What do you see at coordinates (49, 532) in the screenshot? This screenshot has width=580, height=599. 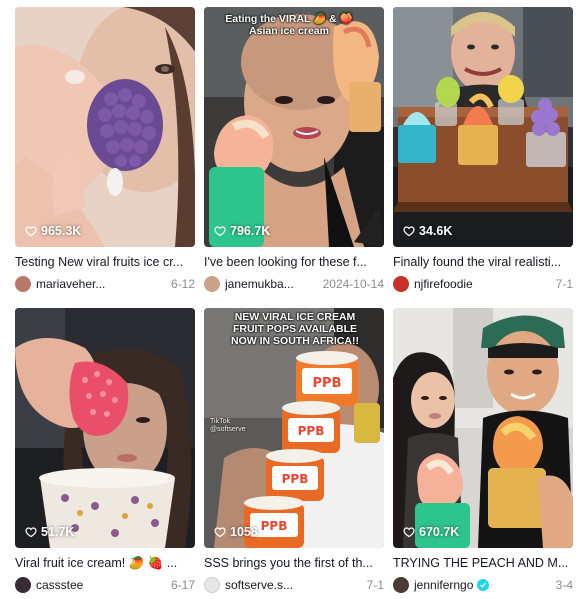 I see `view-count: 51.7K` at bounding box center [49, 532].